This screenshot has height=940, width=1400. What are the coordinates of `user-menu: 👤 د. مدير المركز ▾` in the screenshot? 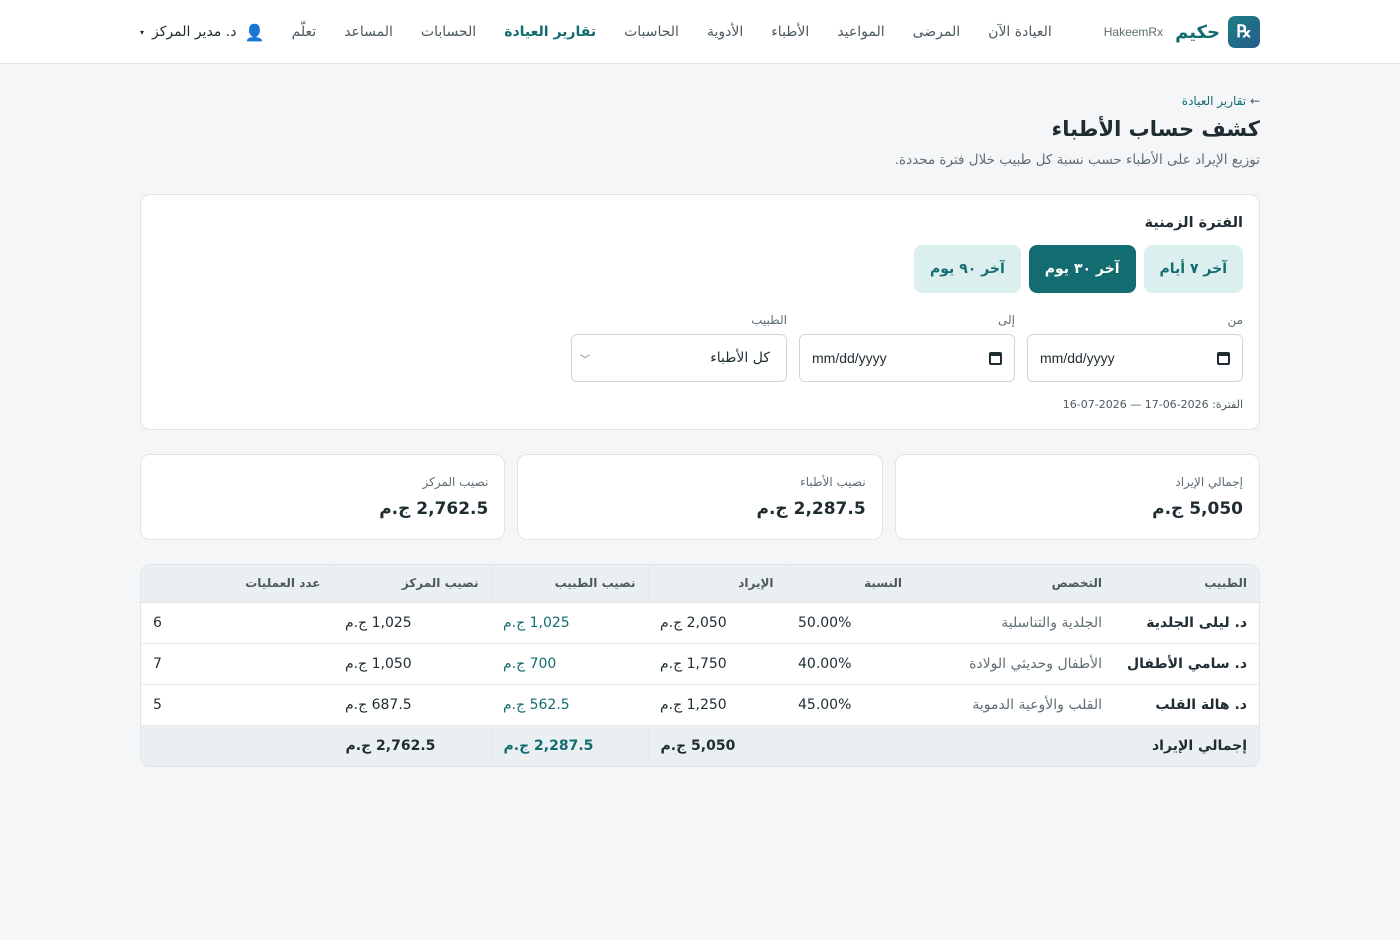 It's located at (202, 32).